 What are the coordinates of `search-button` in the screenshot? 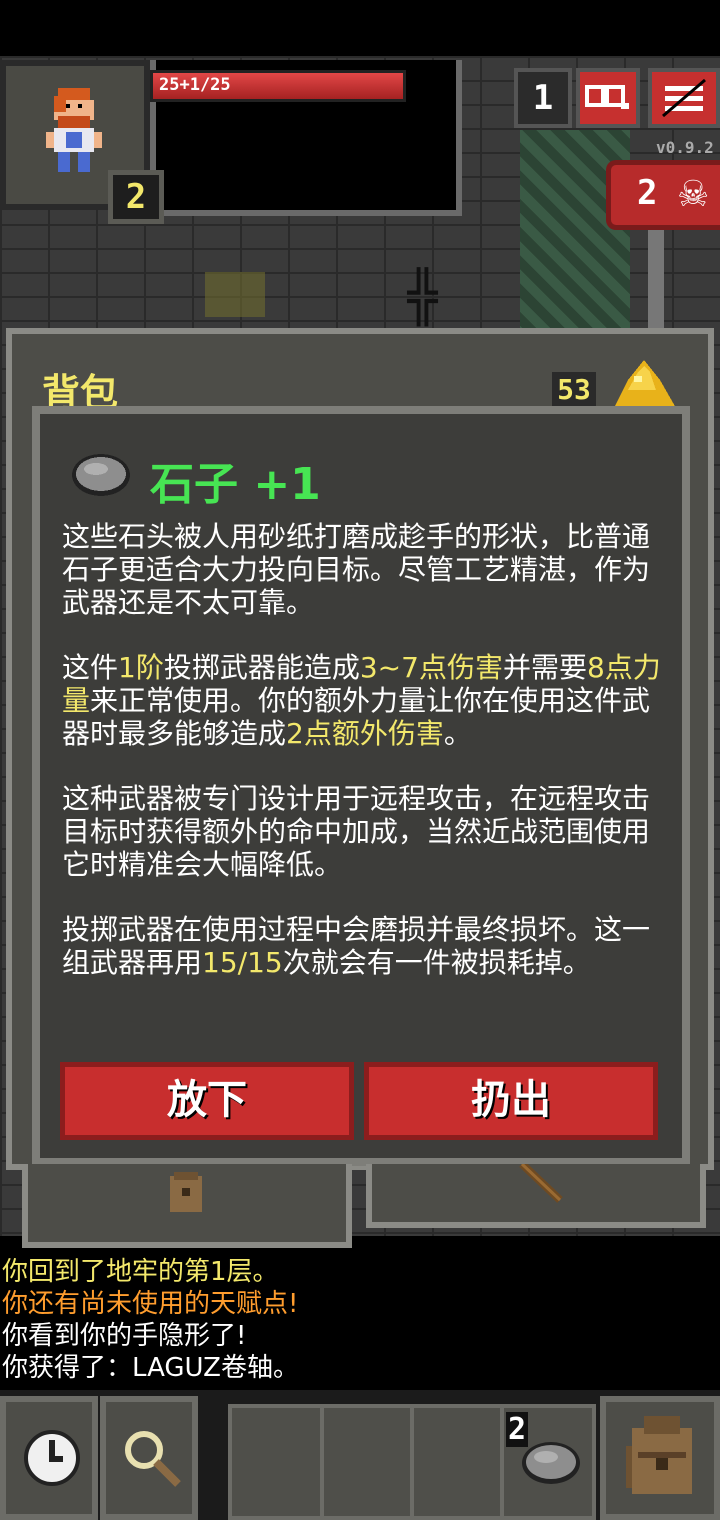 It's located at (608, 98).